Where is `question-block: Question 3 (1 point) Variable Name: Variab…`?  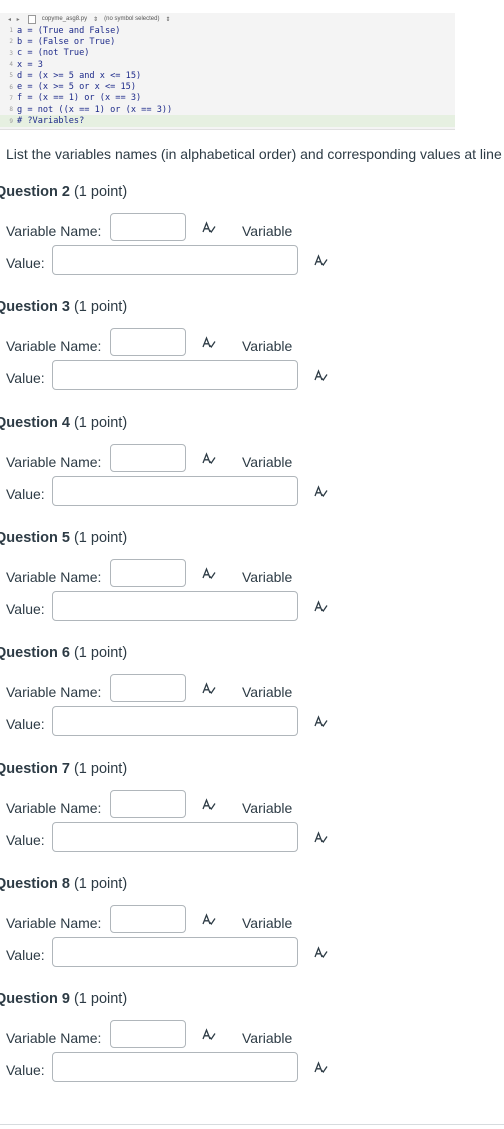
question-block: Question 3 (1 point) Variable Name: Variab… is located at coordinates (252, 357).